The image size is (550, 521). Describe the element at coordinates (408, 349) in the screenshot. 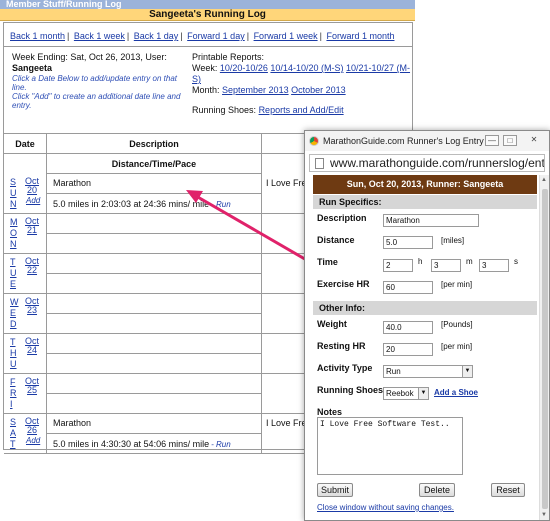

I see `resting-hr-input: 20` at that location.